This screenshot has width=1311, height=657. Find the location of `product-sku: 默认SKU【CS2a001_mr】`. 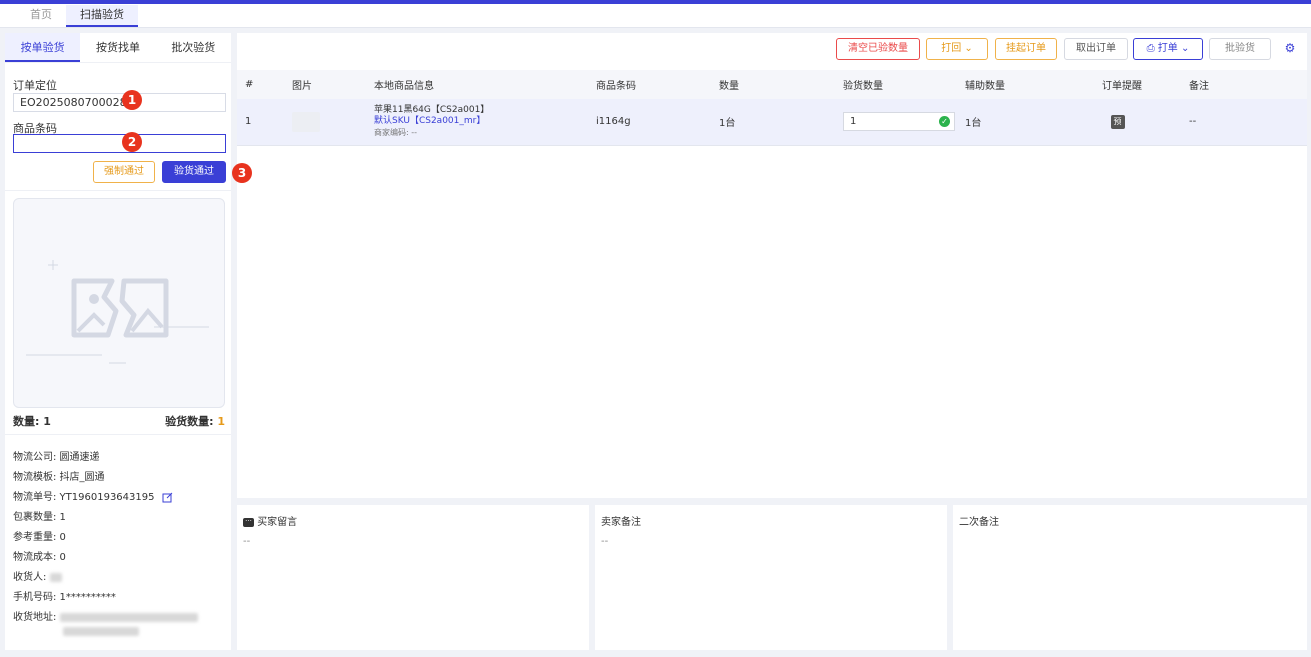

product-sku: 默认SKU【CS2a001_mr】 is located at coordinates (481, 121).